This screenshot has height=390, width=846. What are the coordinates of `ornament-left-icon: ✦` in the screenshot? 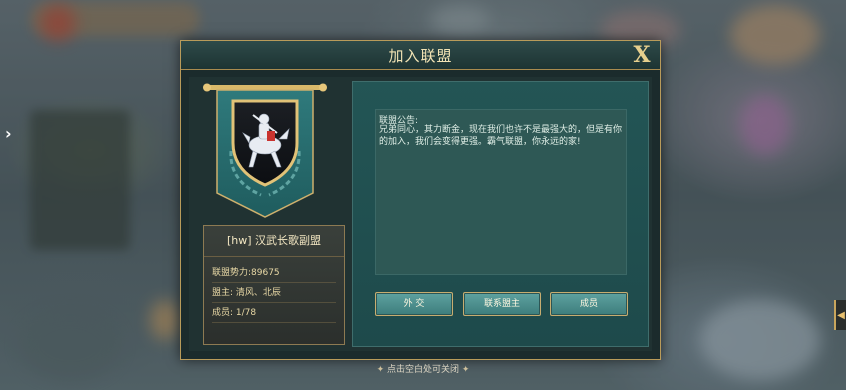 It's located at (380, 370).